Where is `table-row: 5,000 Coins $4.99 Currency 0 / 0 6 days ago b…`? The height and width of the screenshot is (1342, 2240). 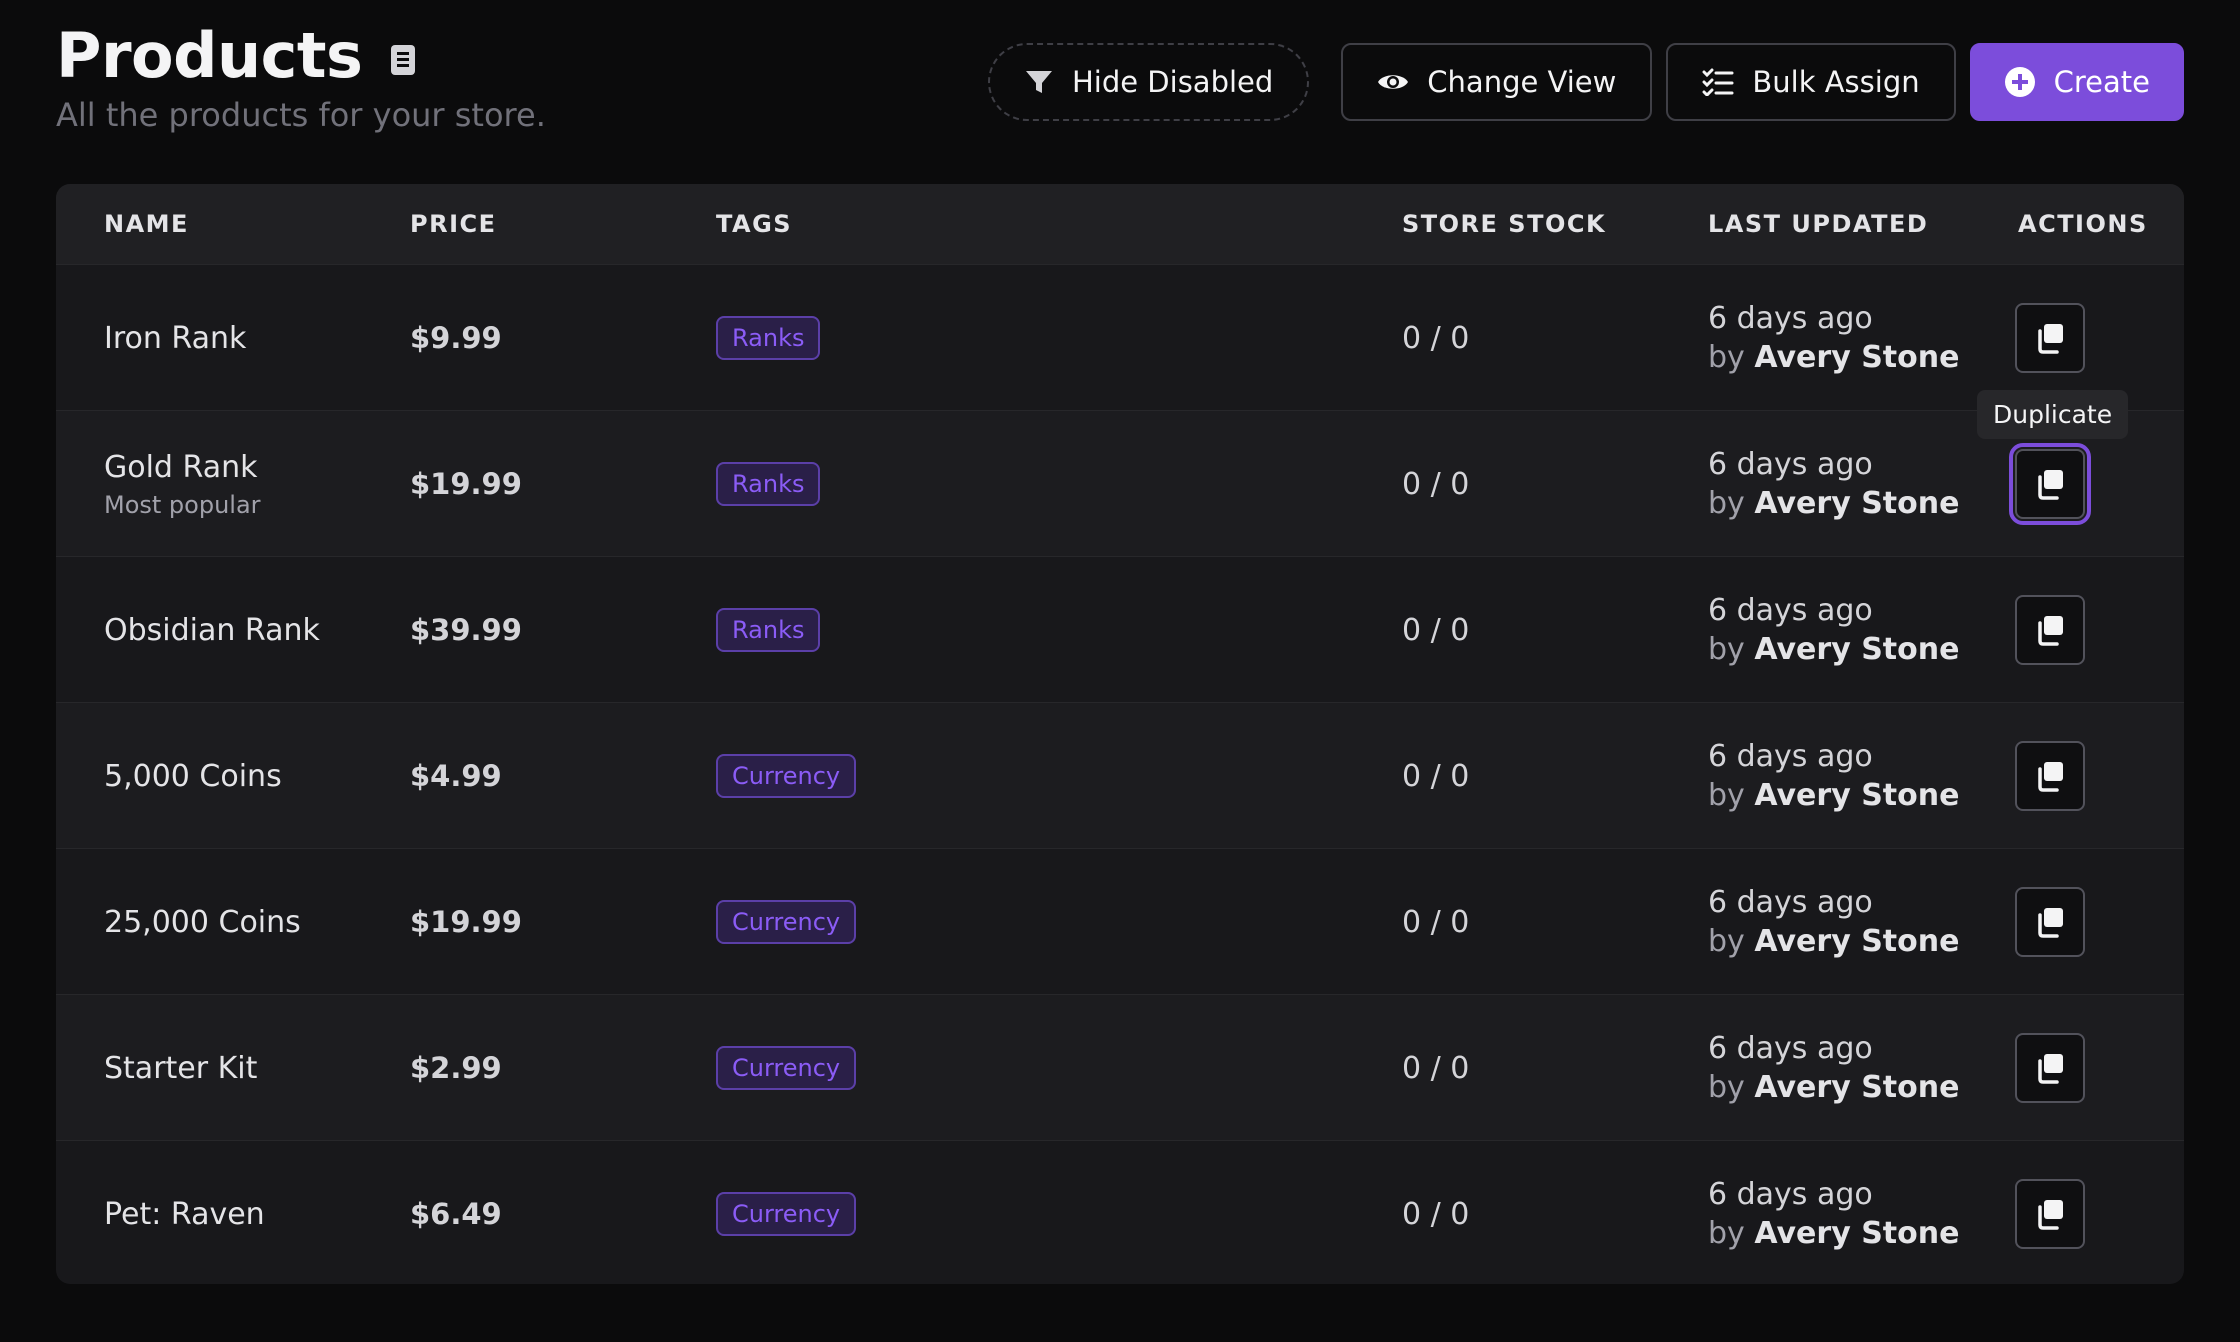
table-row: 5,000 Coins $4.99 Currency 0 / 0 6 days ago b… is located at coordinates (1120, 775).